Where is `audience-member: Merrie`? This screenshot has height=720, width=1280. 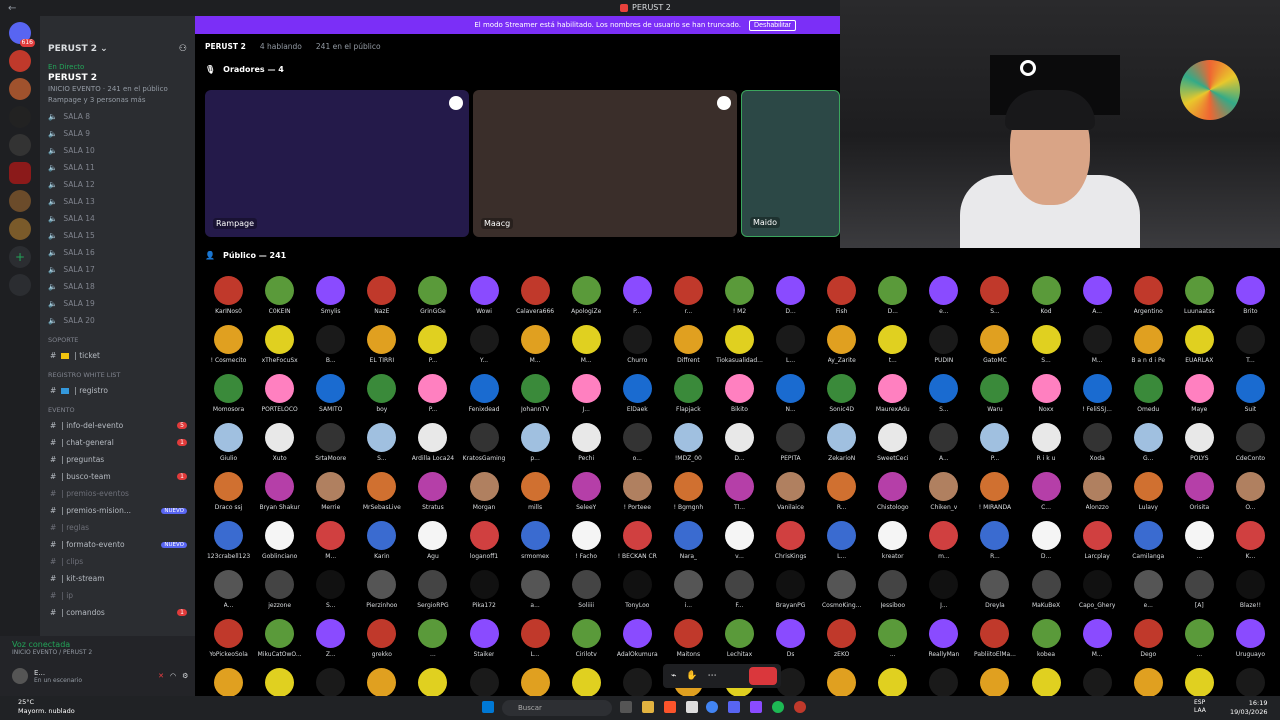
audience-member: Merrie is located at coordinates (330, 496).